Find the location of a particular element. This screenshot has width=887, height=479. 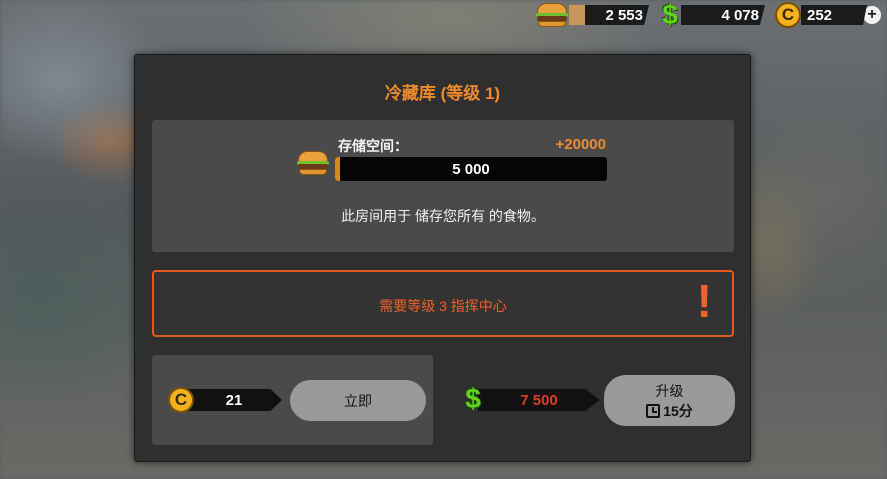

storage-bonus: +20000 is located at coordinates (580, 144).